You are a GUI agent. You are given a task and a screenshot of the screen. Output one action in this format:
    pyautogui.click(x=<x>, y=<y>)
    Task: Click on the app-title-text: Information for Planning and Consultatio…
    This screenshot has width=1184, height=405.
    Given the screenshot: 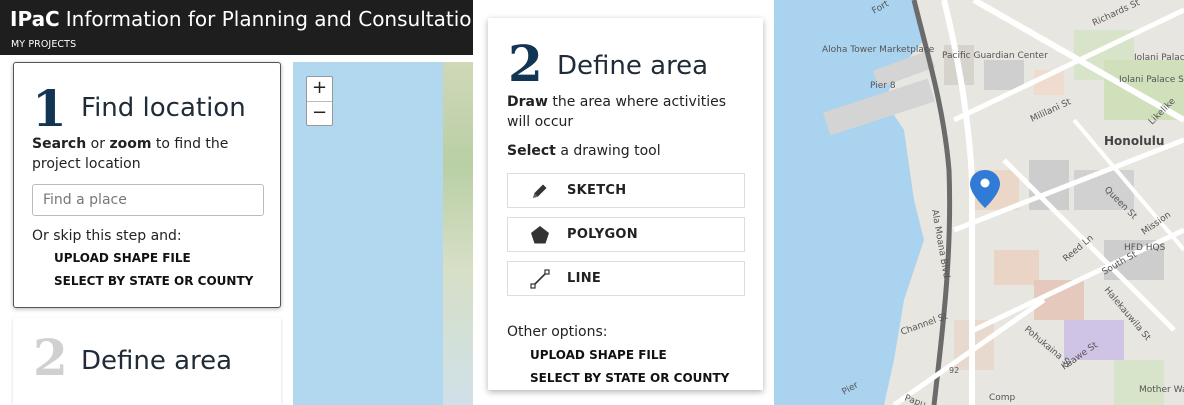 What is the action you would take?
    pyautogui.click(x=269, y=19)
    